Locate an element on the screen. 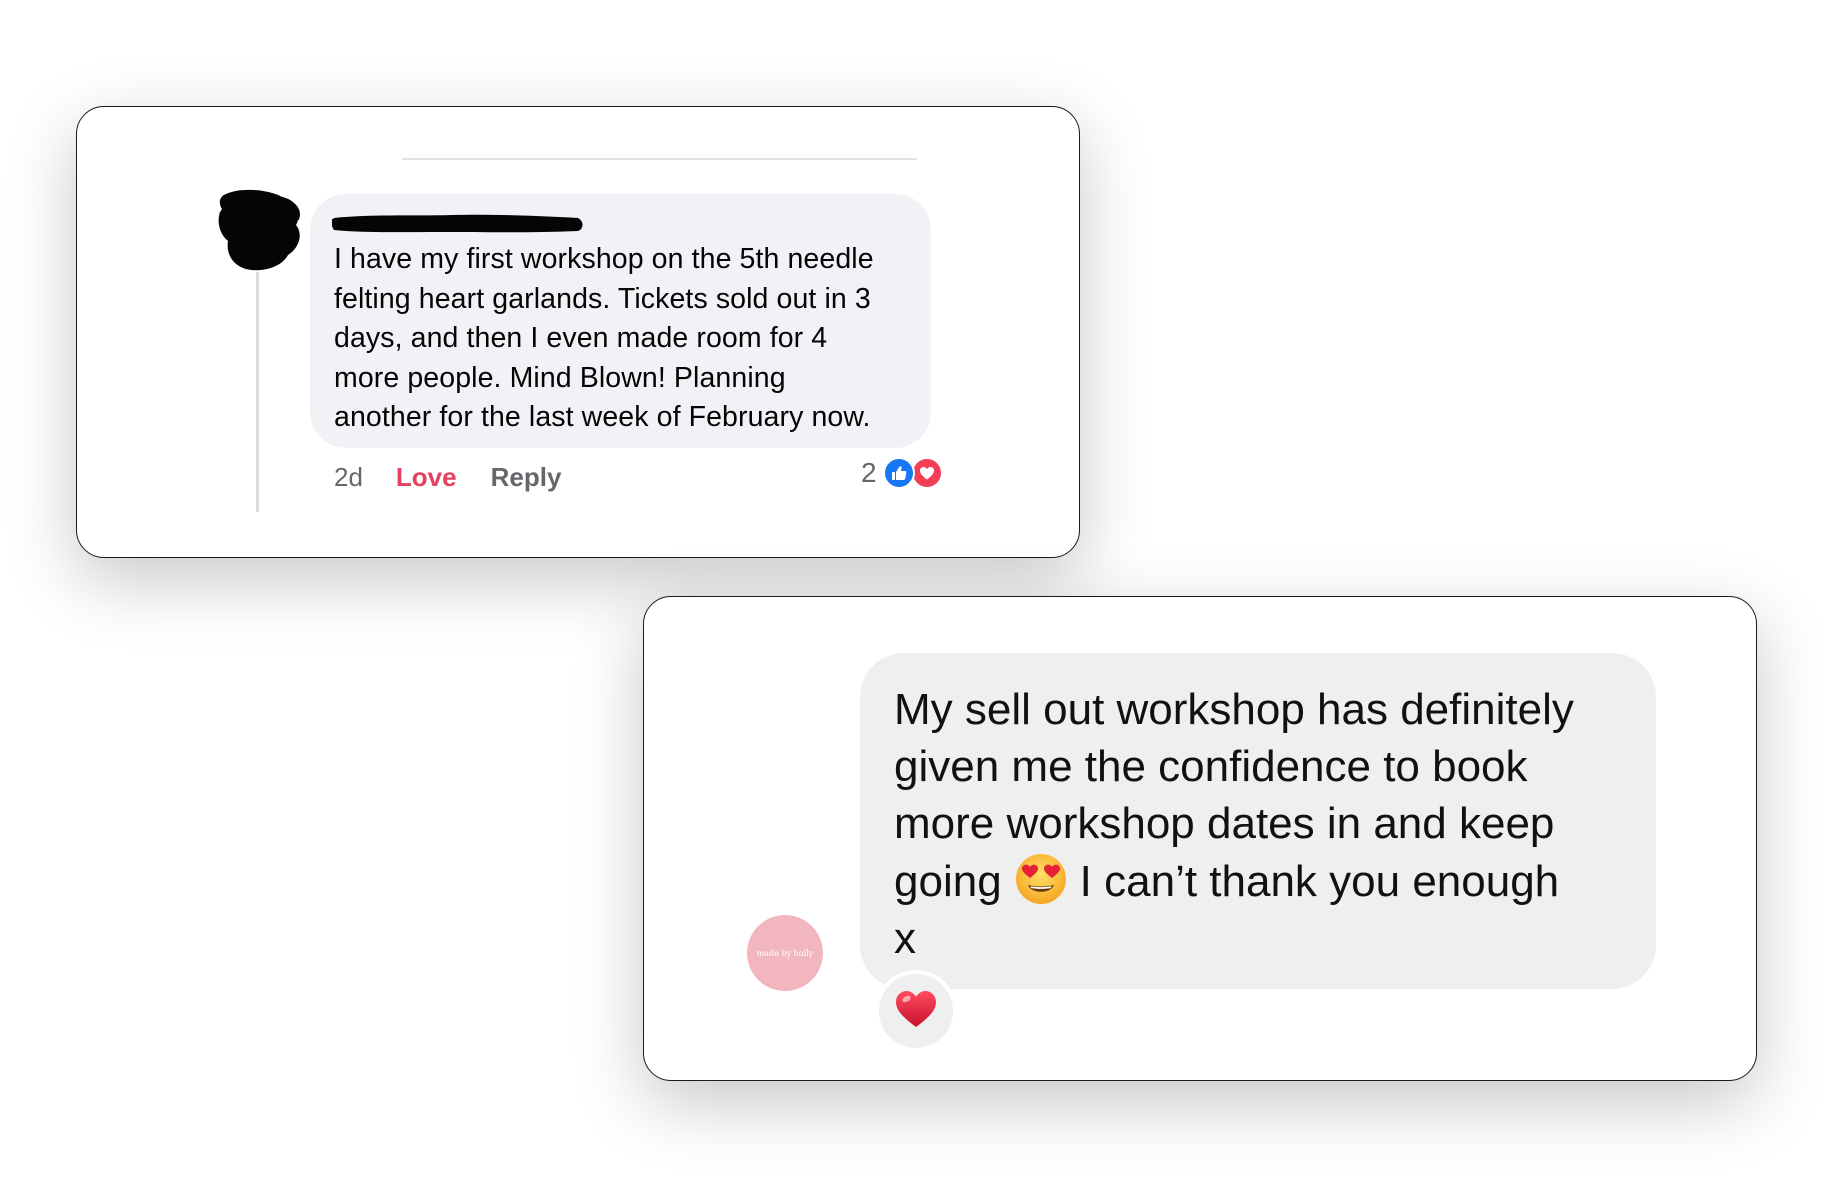  comment-line: more people. Mind Blown! Planning is located at coordinates (560, 377).